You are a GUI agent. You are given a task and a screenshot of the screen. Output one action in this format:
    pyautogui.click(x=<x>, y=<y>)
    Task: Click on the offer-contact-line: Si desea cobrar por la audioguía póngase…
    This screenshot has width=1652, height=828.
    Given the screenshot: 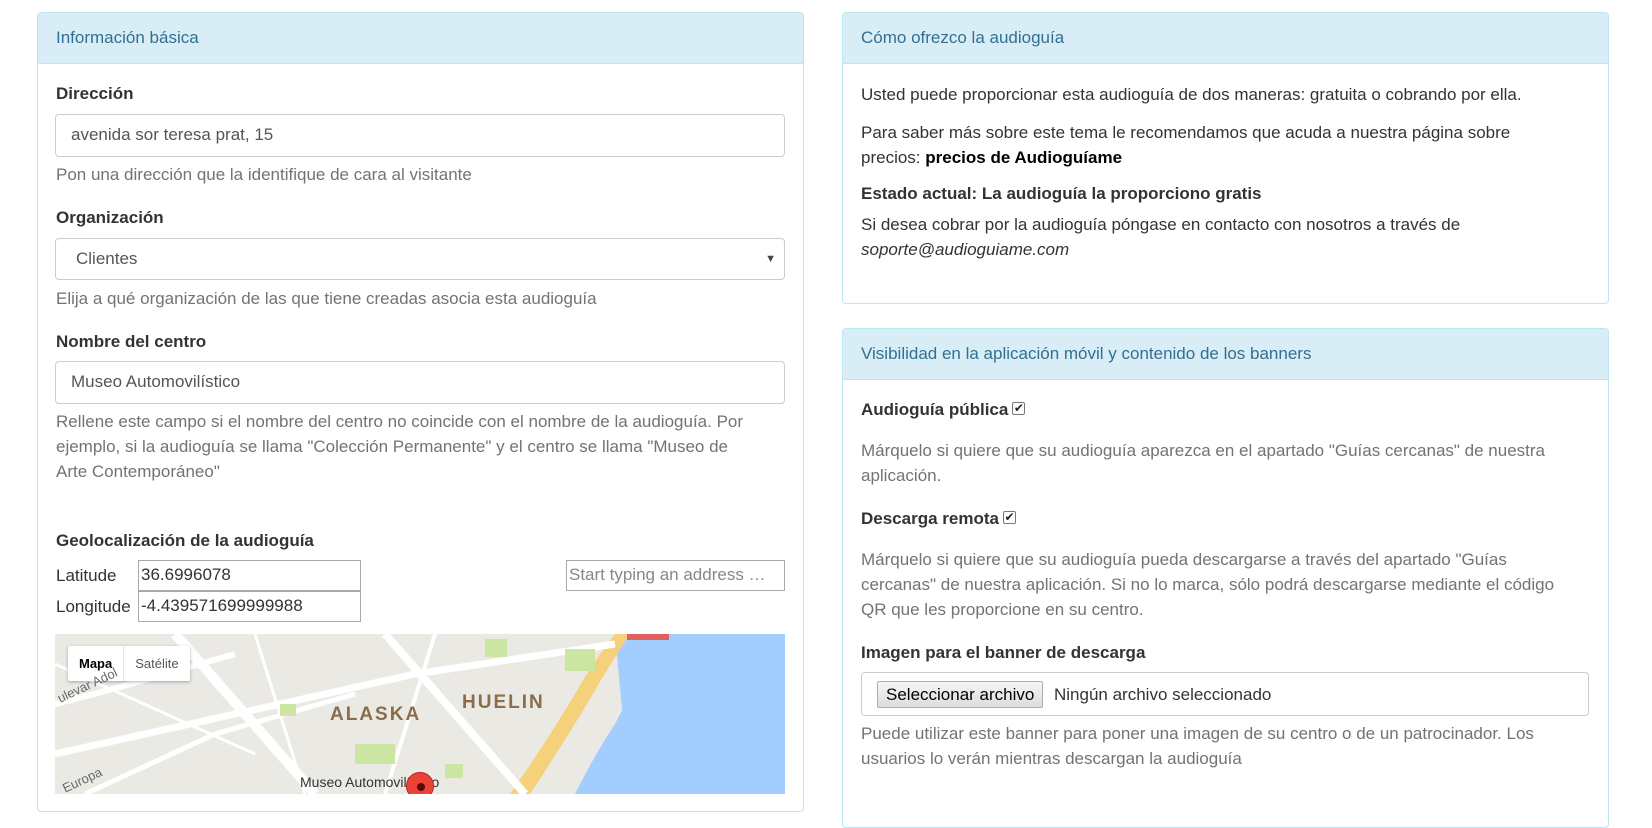 What is the action you would take?
    pyautogui.click(x=1161, y=224)
    